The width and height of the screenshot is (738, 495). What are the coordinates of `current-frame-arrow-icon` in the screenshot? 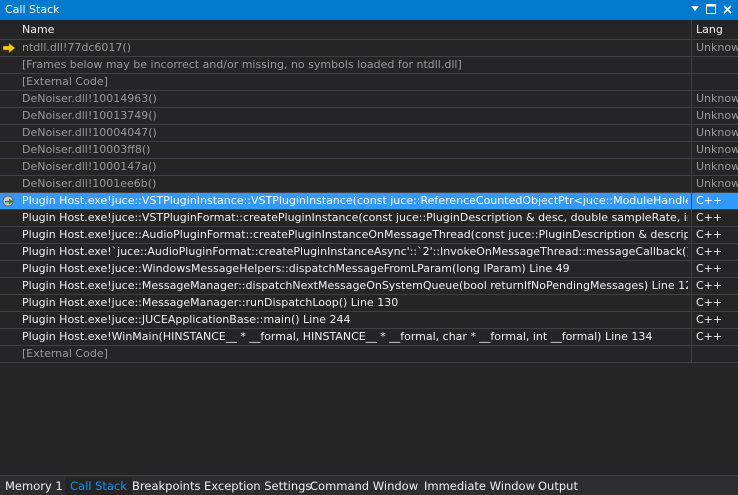 It's located at (9, 49).